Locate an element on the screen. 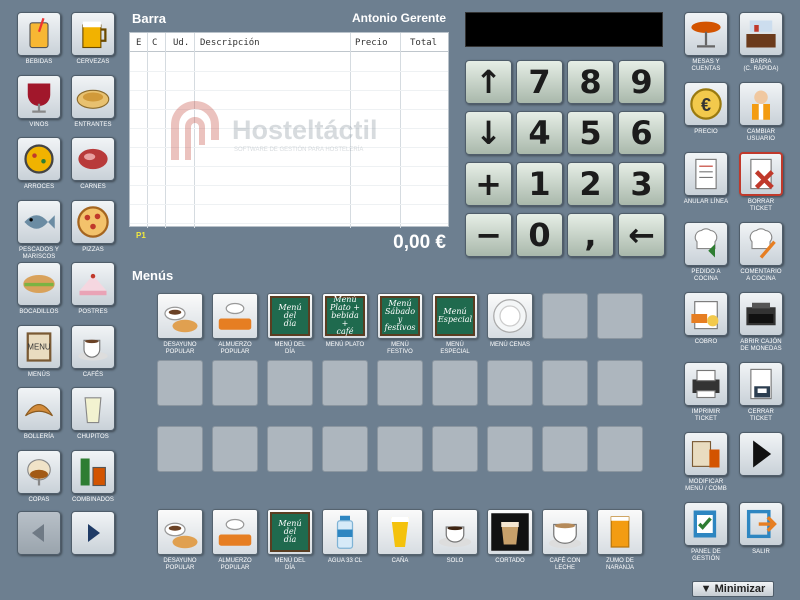 This screenshot has width=800, height=600. key-0: 0 is located at coordinates (539, 235).